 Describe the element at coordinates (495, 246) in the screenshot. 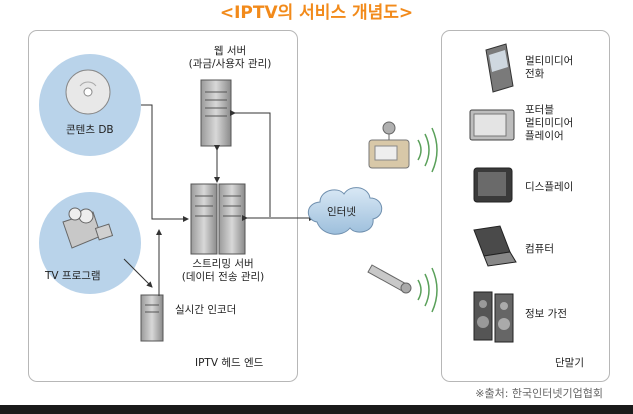

I see `laptop-icon` at that location.